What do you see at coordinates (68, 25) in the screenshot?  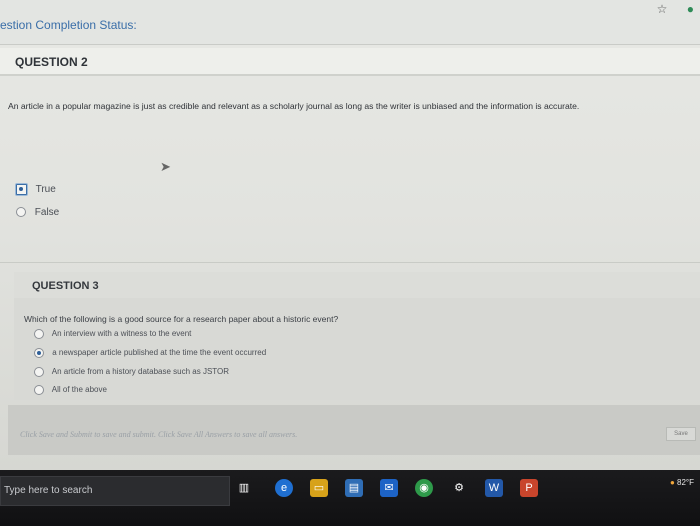 I see `completion-status-title: estion Completion Status:` at bounding box center [68, 25].